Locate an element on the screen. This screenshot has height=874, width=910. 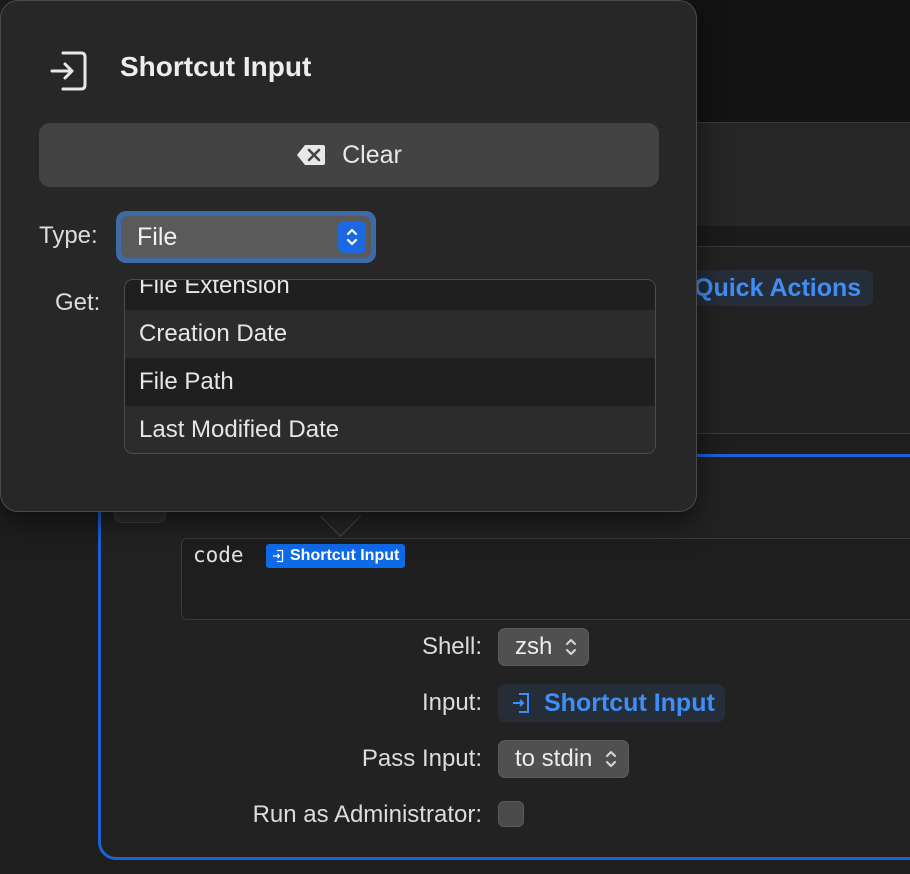
get-option-file-extension: File Extension is located at coordinates (390, 295).